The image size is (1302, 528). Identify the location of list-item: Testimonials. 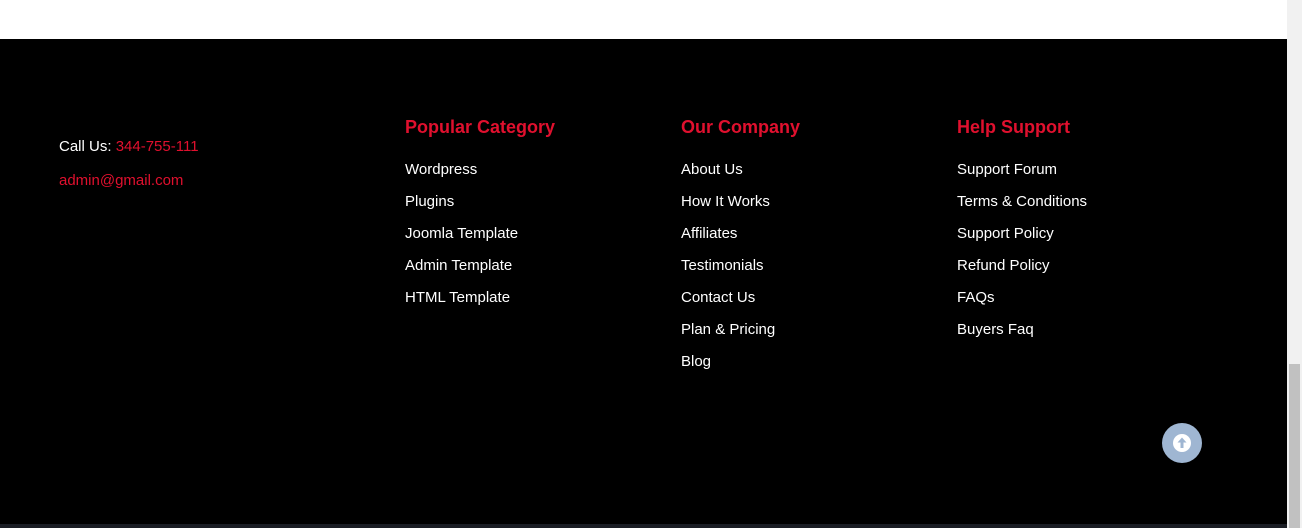
(740, 272).